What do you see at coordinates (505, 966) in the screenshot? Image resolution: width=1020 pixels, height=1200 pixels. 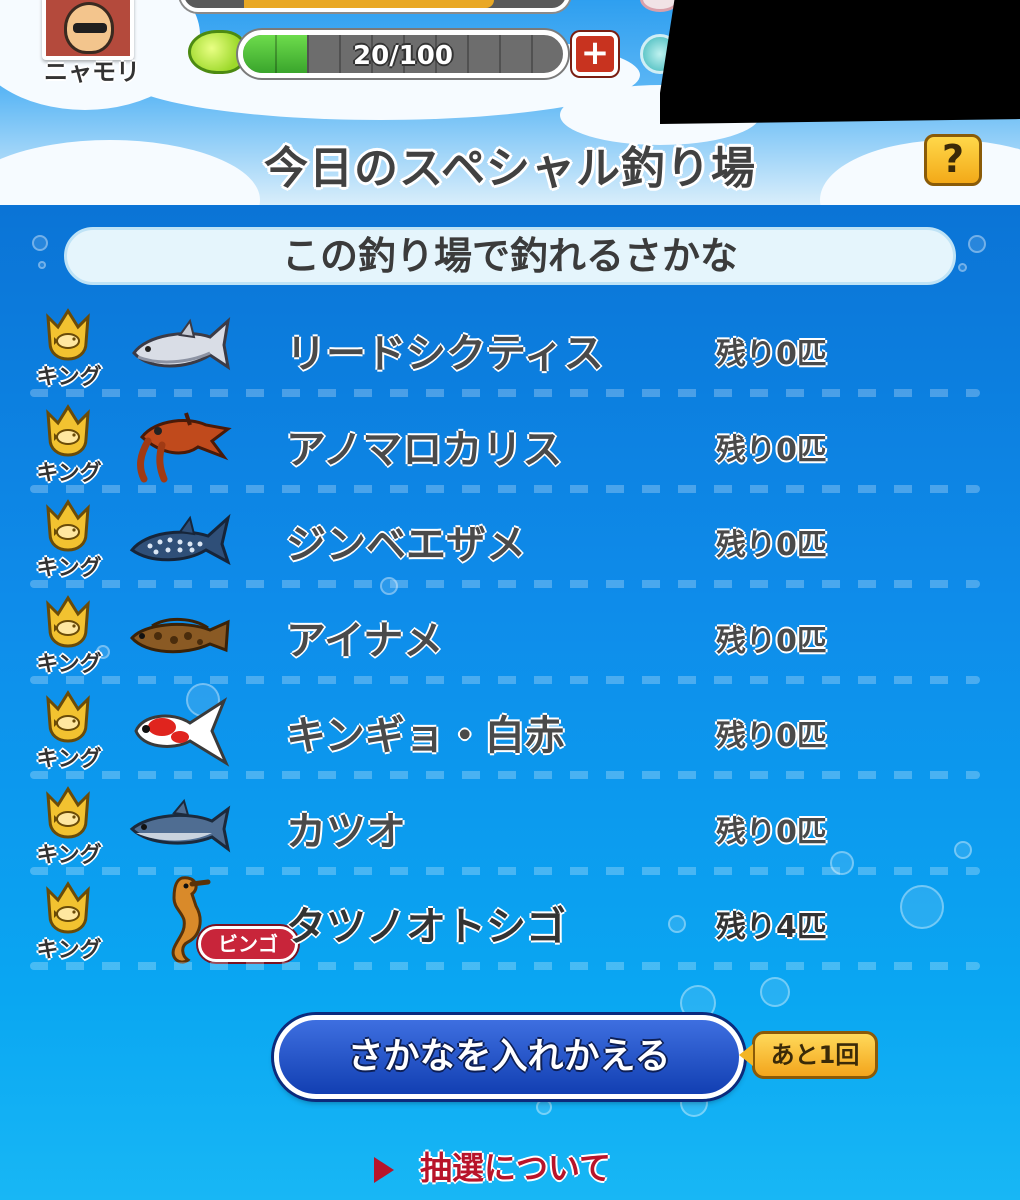 I see `wave-divider` at bounding box center [505, 966].